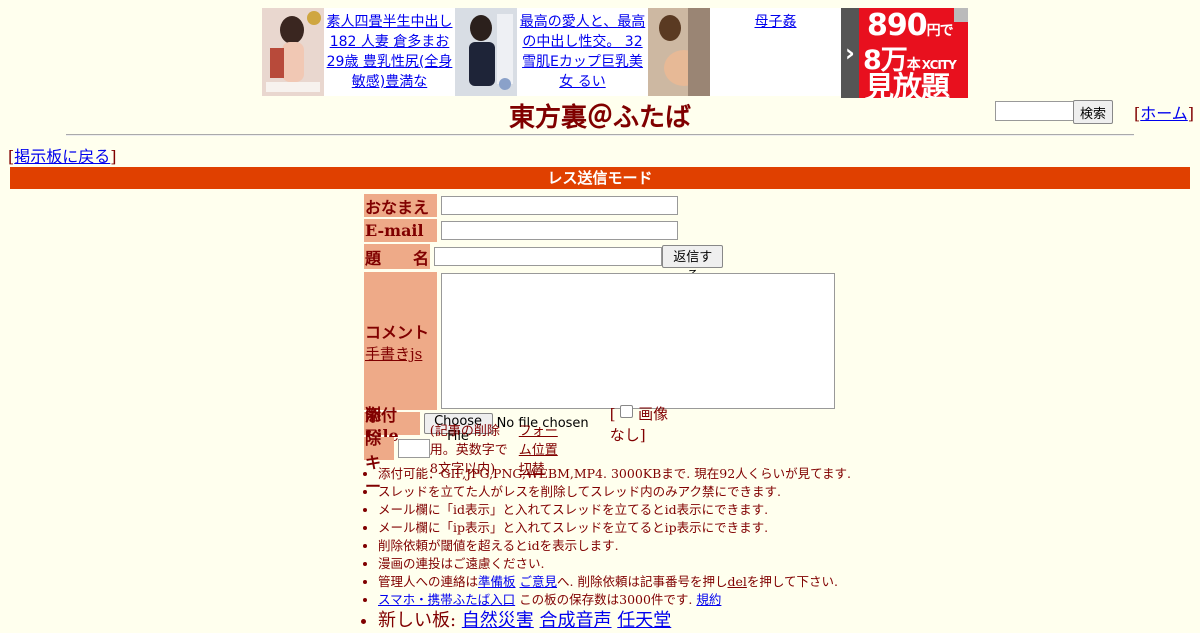  What do you see at coordinates (397, 332) in the screenshot?
I see `comment-label: コメント` at bounding box center [397, 332].